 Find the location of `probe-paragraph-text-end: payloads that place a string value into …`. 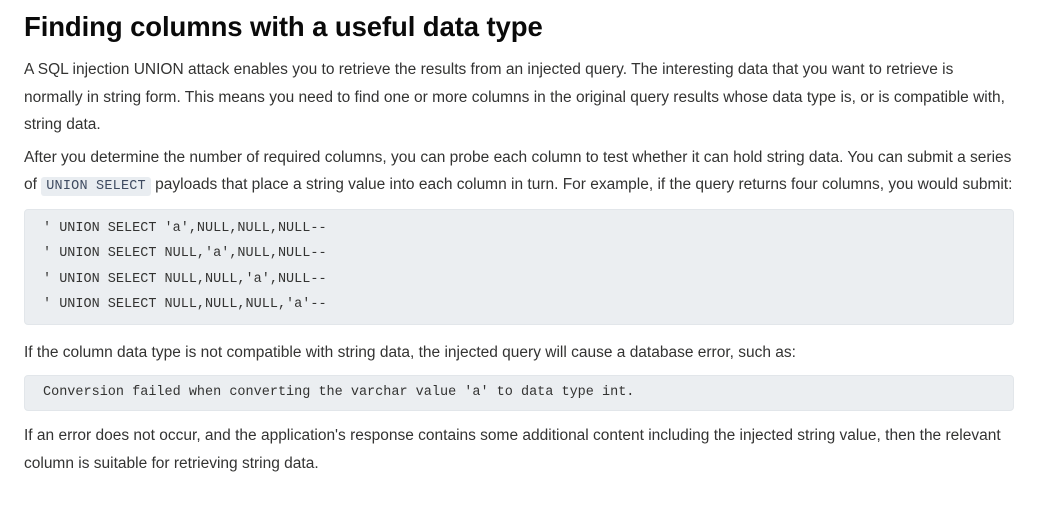

probe-paragraph-text-end: payloads that place a string value into … is located at coordinates (581, 184).